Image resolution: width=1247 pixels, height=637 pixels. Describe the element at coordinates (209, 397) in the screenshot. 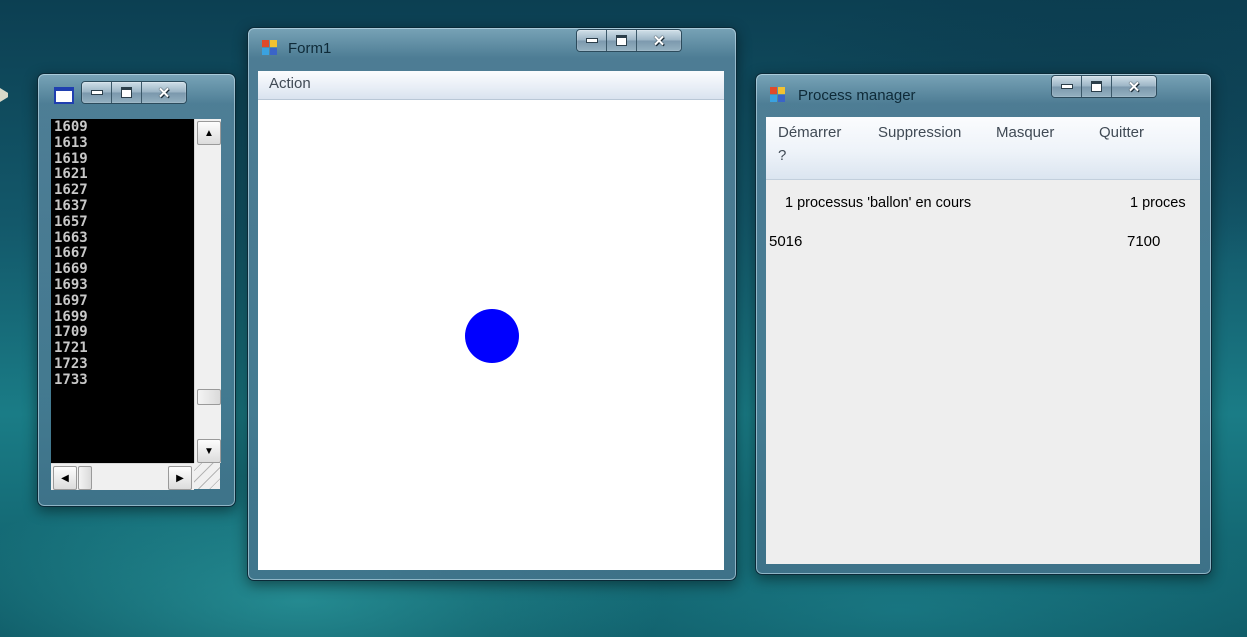

I see `scroll-thumb` at that location.